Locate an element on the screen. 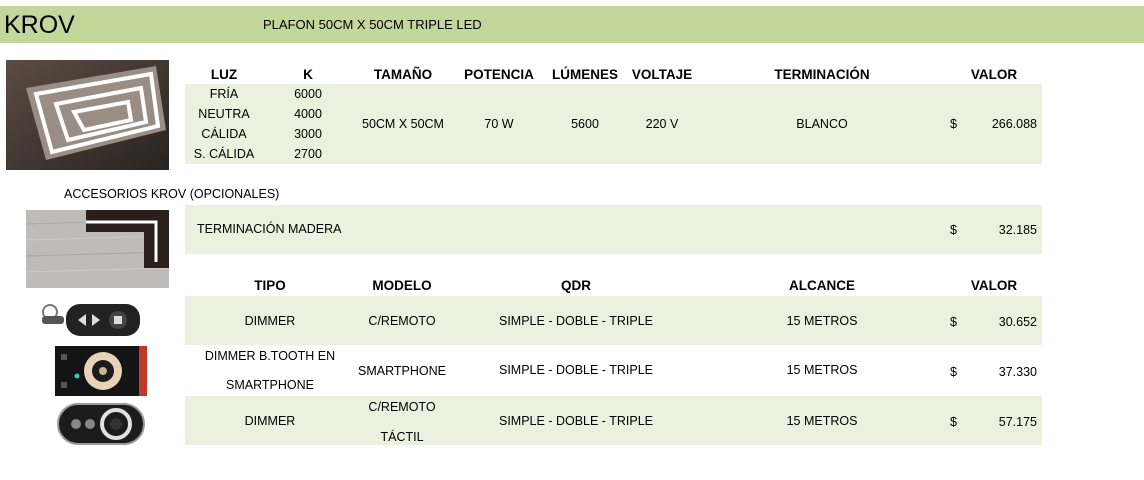 This screenshot has height=480, width=1144. price-cell: 37.330 is located at coordinates (1017, 372).